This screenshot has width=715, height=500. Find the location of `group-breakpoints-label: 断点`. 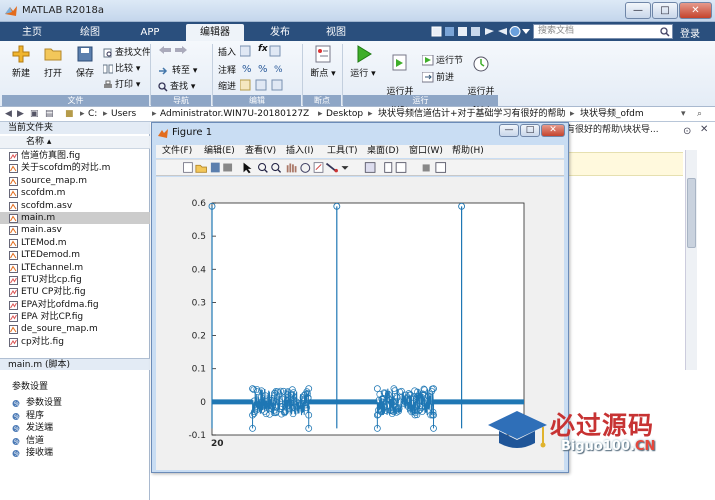

group-breakpoints-label: 断点 is located at coordinates (322, 100).